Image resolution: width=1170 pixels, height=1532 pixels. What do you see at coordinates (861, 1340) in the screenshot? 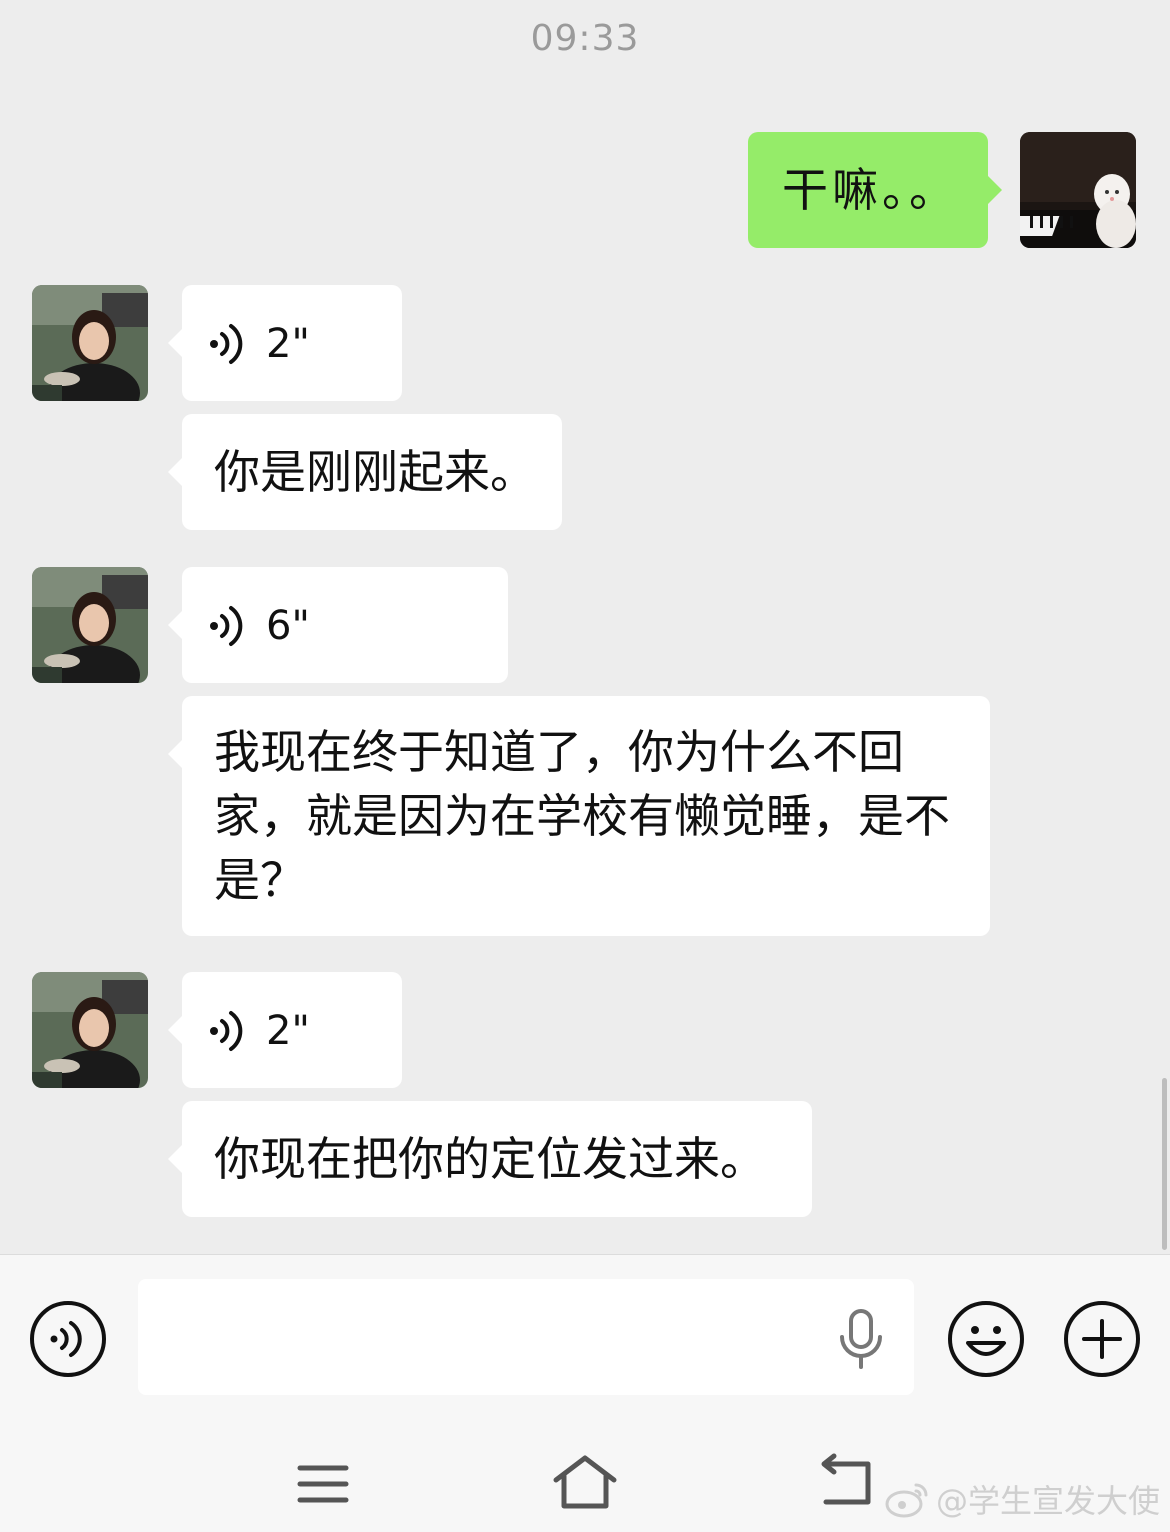
I see `microphone-icon` at bounding box center [861, 1340].